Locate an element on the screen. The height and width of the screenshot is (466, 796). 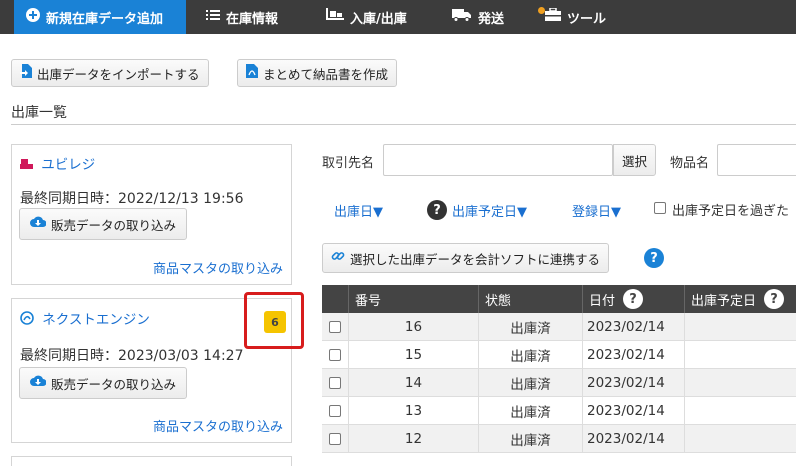
plus-circle-icon is located at coordinates (33, 17).